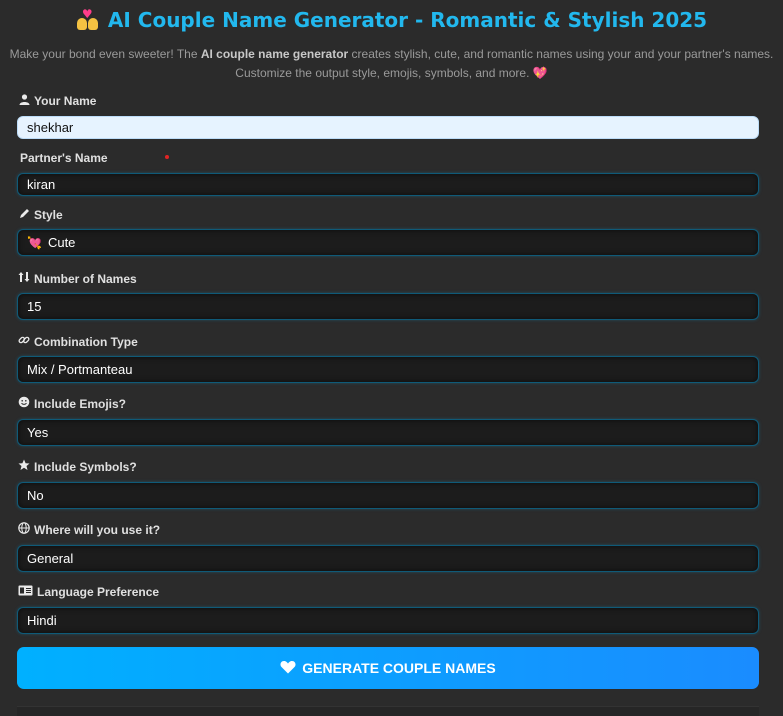 The width and height of the screenshot is (783, 716). I want to click on include-symbols-select: No, so click(388, 495).